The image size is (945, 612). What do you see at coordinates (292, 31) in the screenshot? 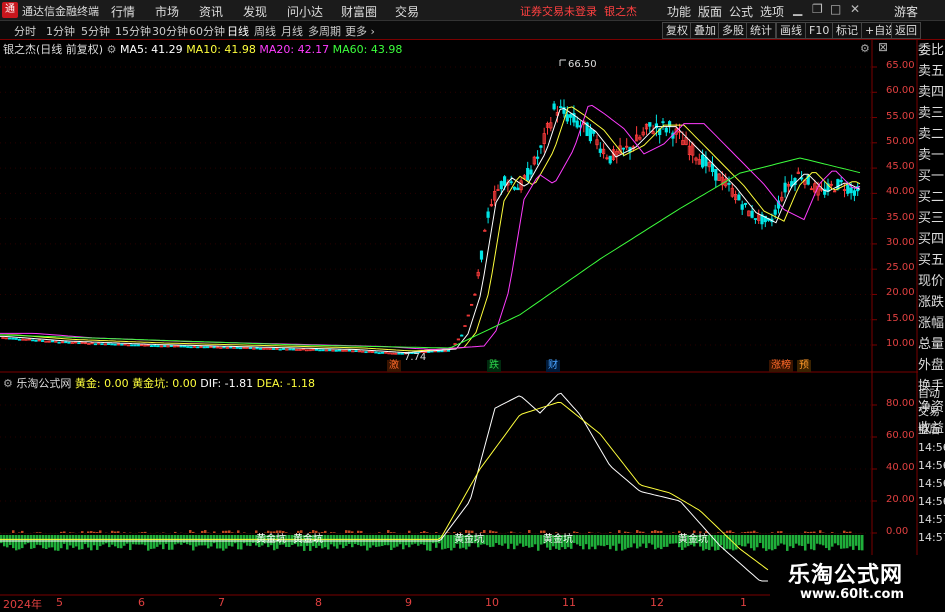
I see `period-monthly: 月线` at bounding box center [292, 31].